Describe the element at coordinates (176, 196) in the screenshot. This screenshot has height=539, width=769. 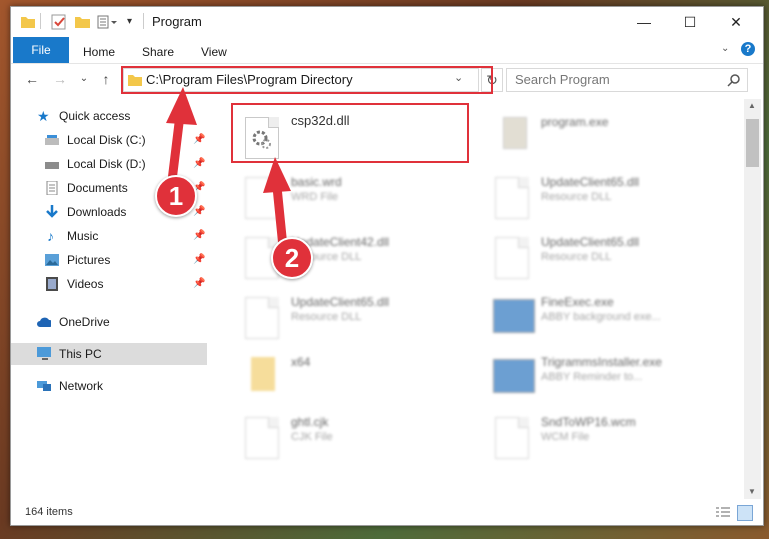
I see `step-badge-1: 1` at that location.